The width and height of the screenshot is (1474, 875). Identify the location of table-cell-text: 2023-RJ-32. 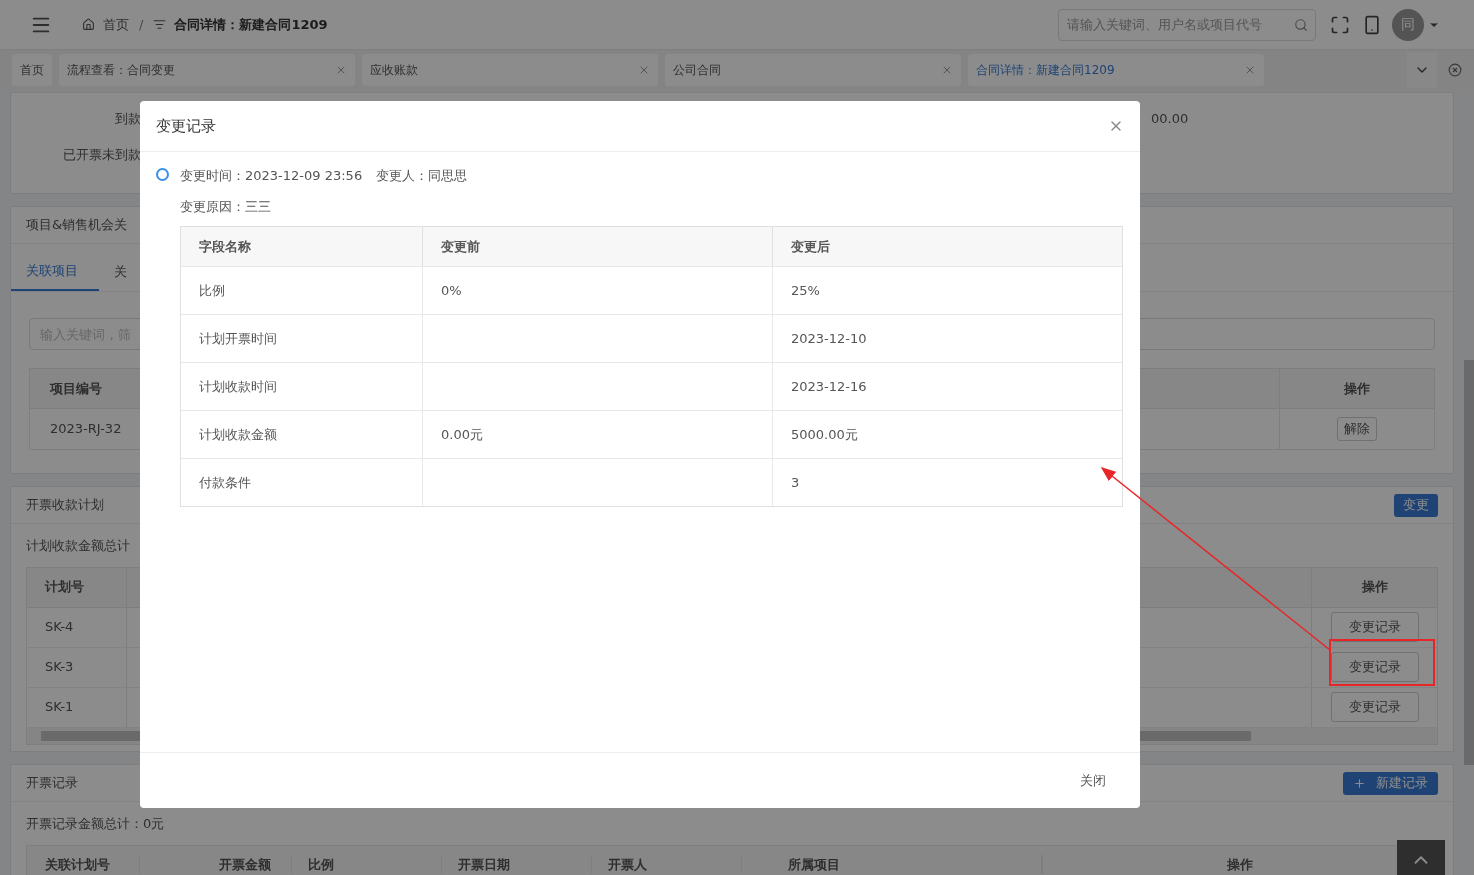
(86, 429).